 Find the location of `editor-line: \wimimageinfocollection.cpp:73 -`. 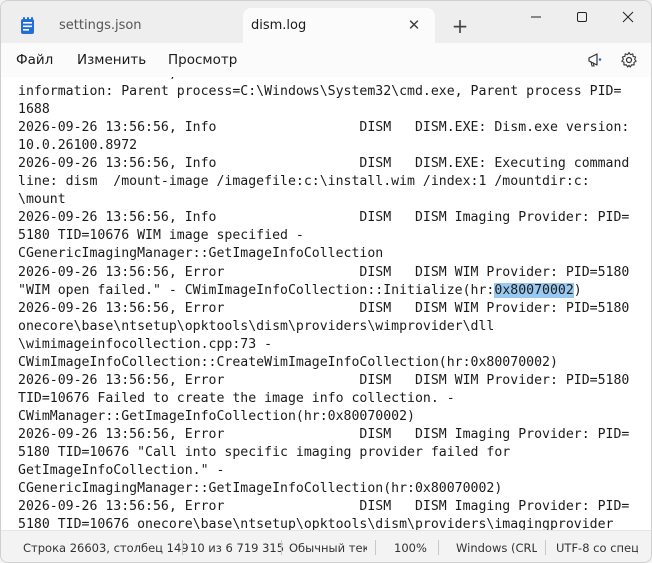

editor-line: \wimimageinfocollection.cpp:73 - is located at coordinates (145, 344).